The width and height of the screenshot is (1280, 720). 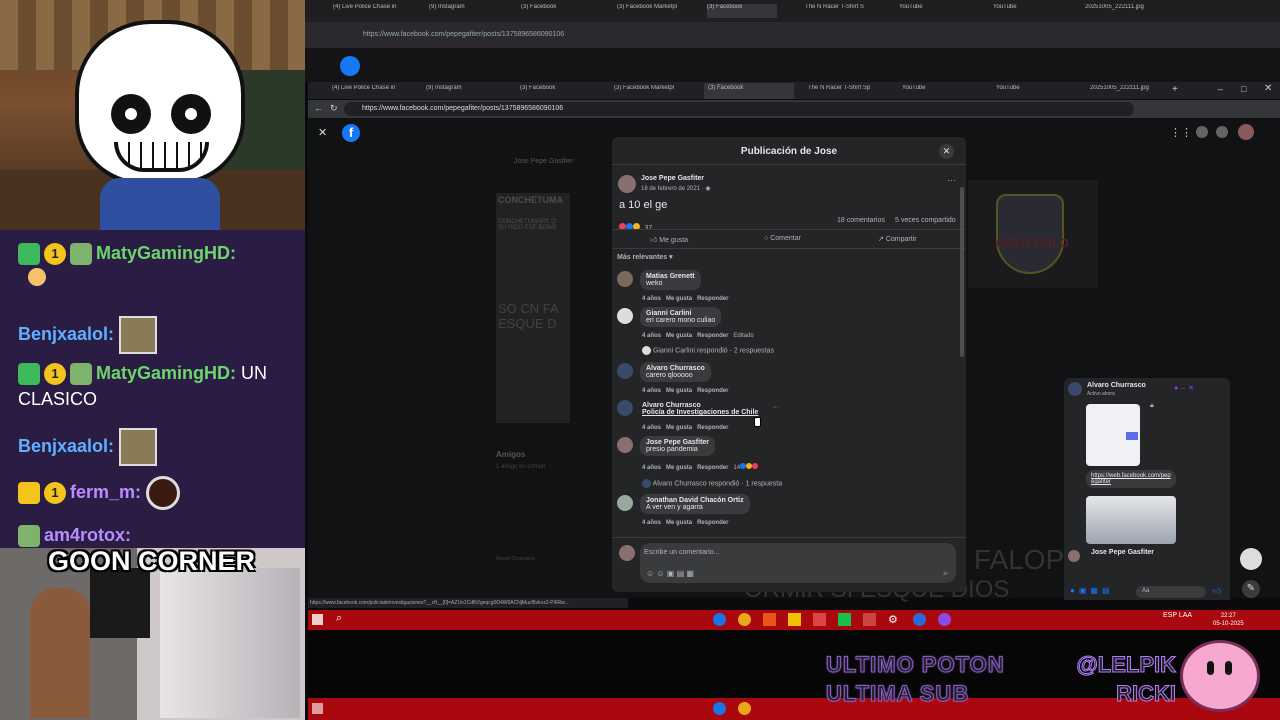 I want to click on post-author: Jose Pepe Gasfiter, so click(x=672, y=178).